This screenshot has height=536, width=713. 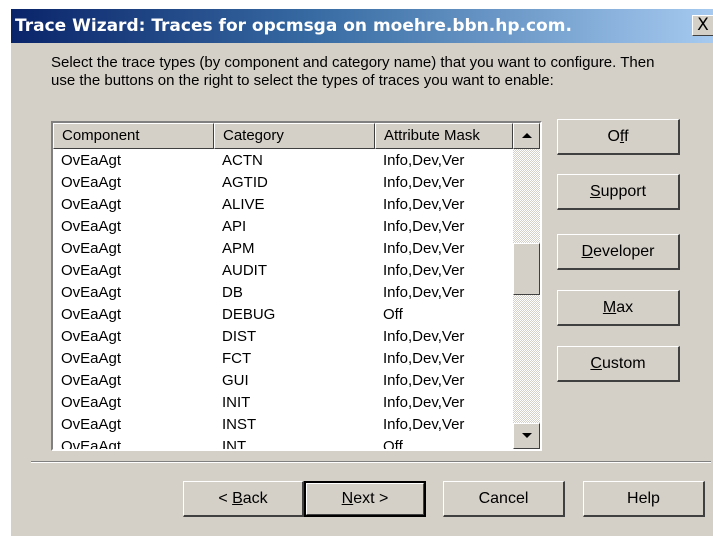 I want to click on off-button-label-a: O, so click(x=613, y=136).